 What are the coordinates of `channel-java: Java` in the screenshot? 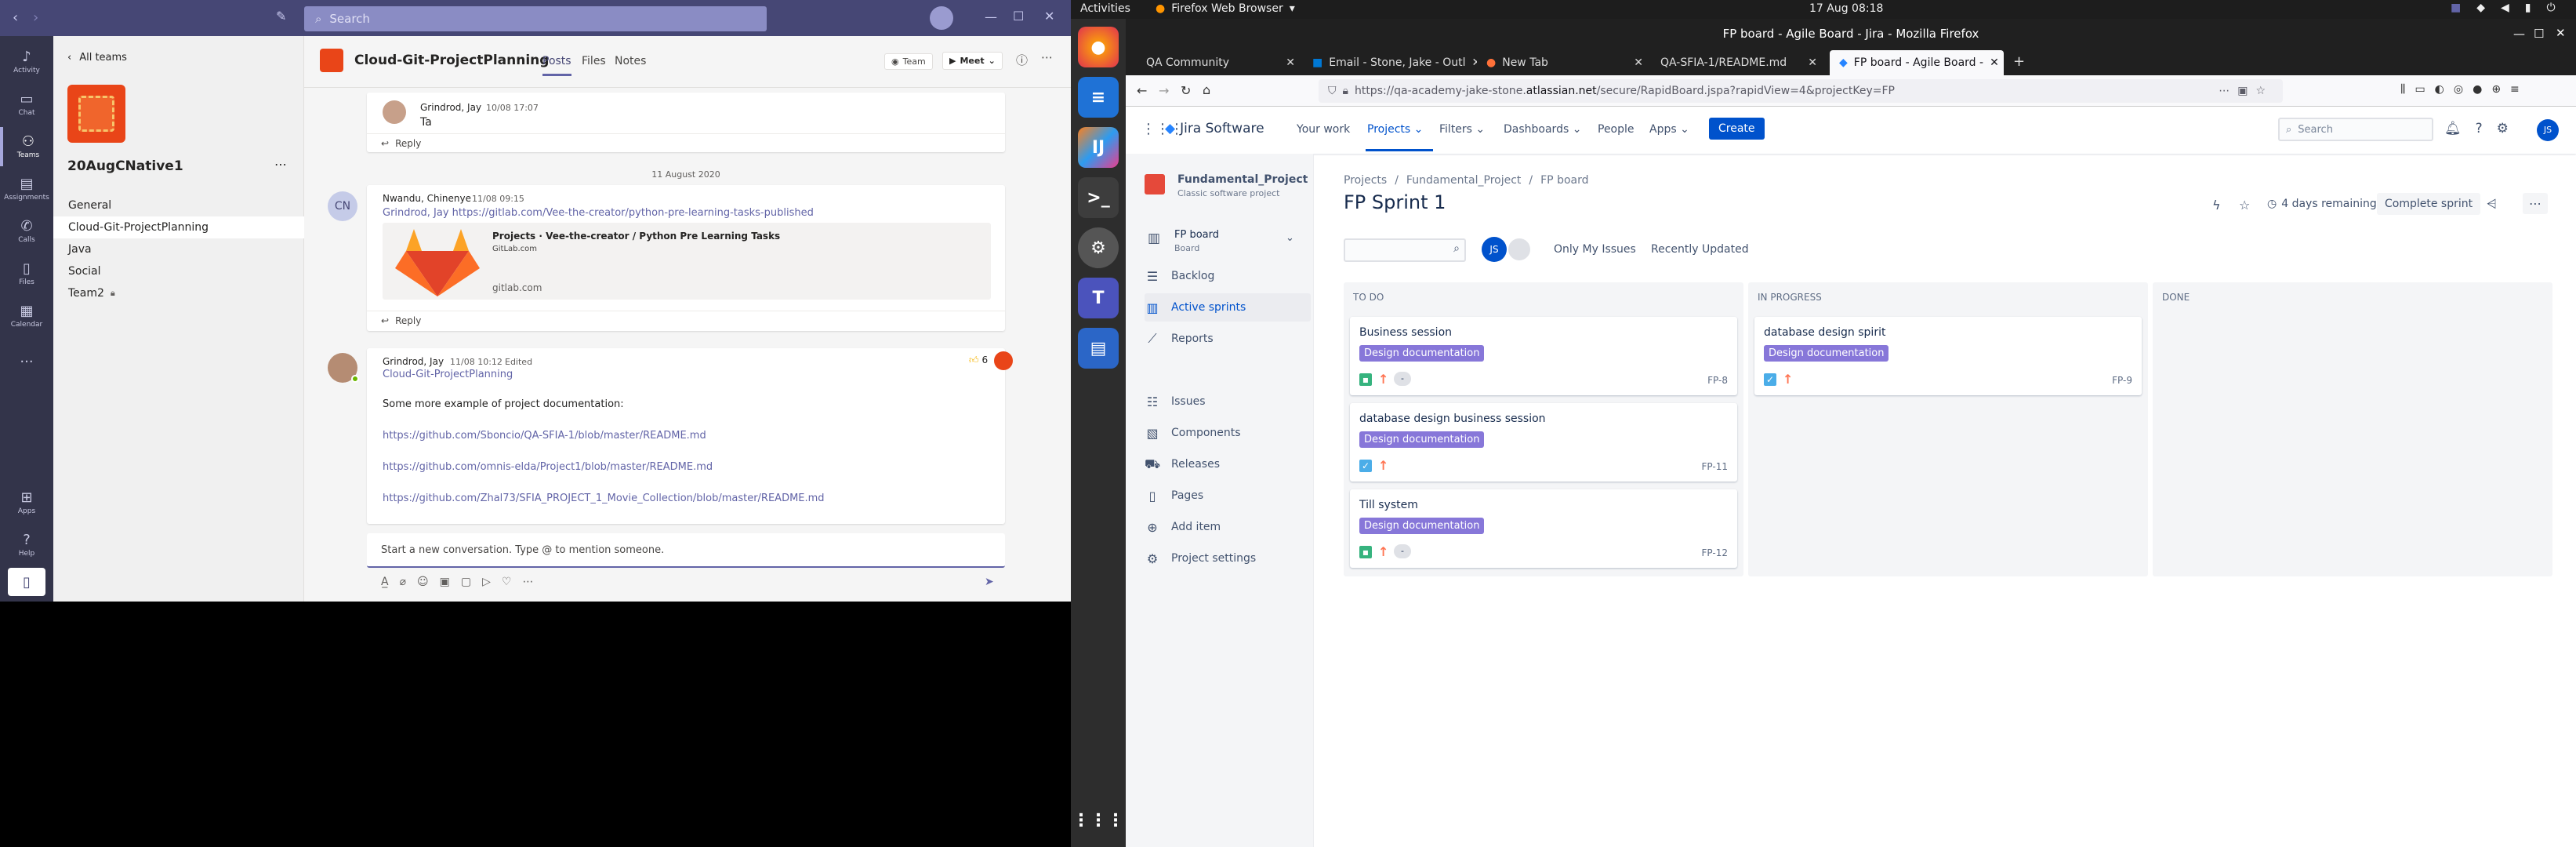 It's located at (179, 249).